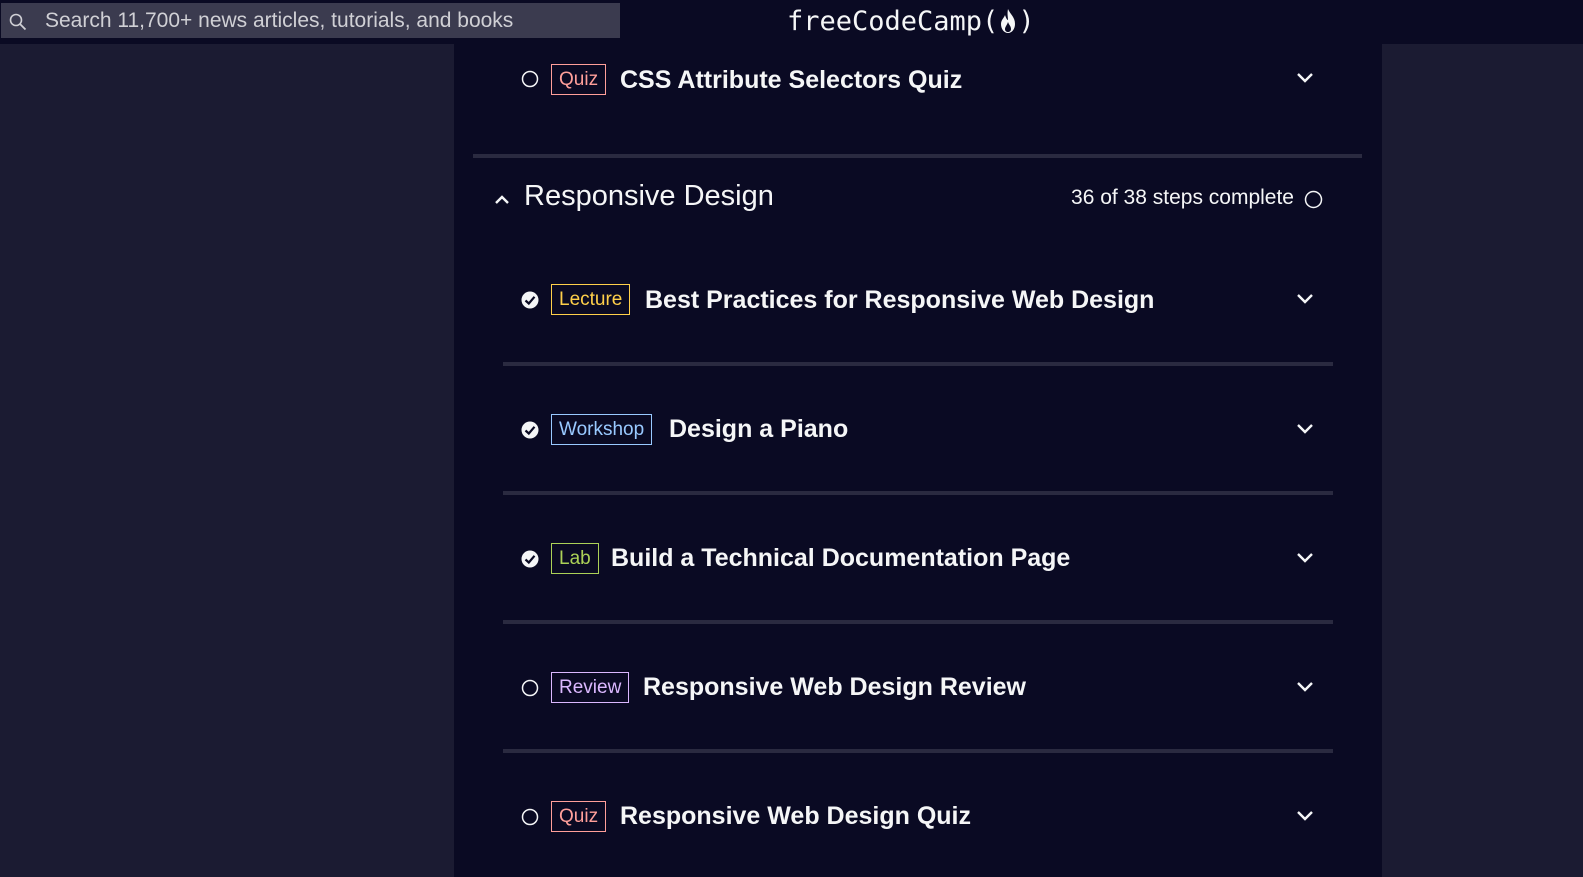 Image resolution: width=1583 pixels, height=877 pixels. I want to click on freecodecamp-logo: freeCodeCamp ( ), so click(911, 21).